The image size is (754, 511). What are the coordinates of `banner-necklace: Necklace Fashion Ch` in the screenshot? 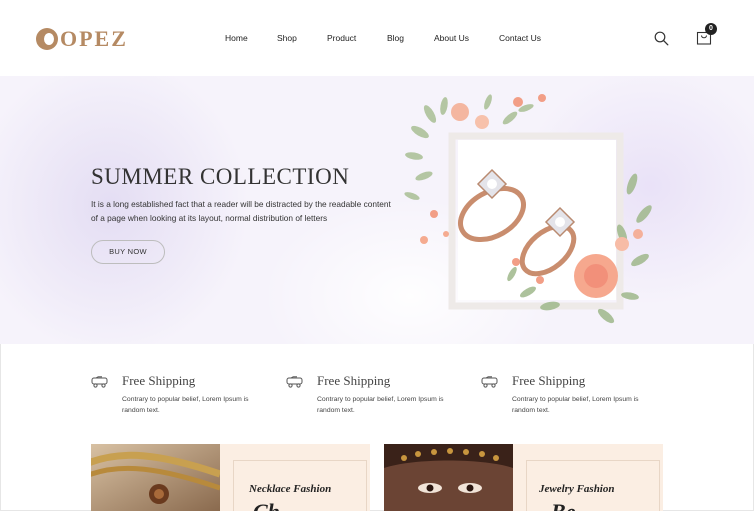 It's located at (230, 477).